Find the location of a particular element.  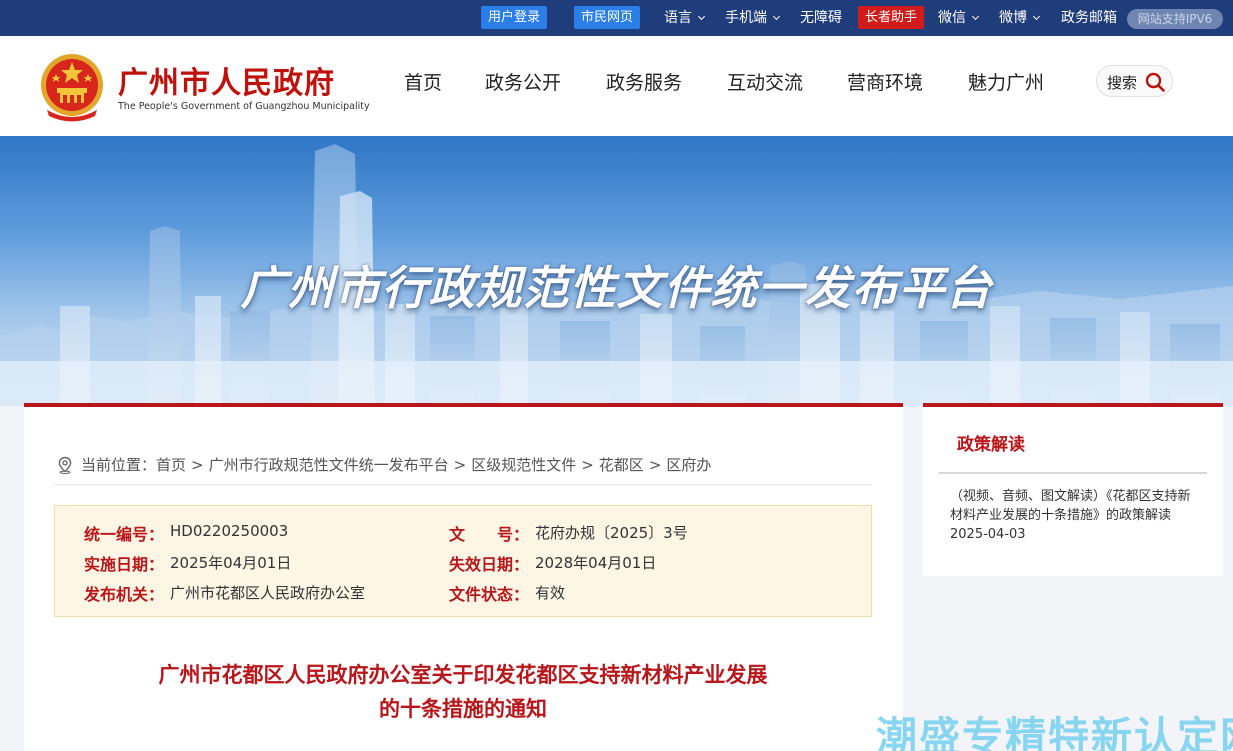

meta-value-doc-number: 花府办规〔2025〕3号 is located at coordinates (611, 533).